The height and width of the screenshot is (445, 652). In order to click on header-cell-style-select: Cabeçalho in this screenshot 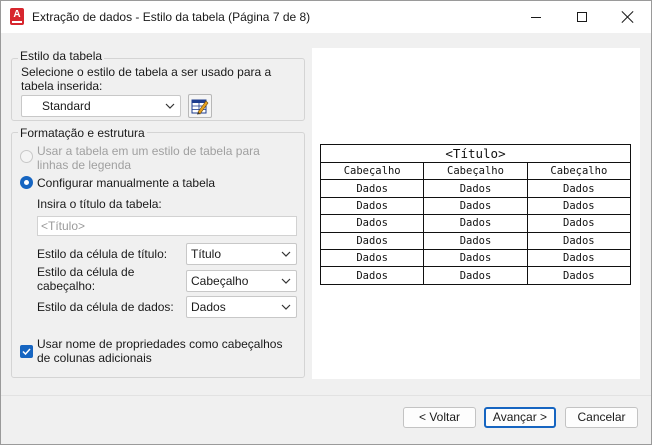, I will do `click(241, 281)`.